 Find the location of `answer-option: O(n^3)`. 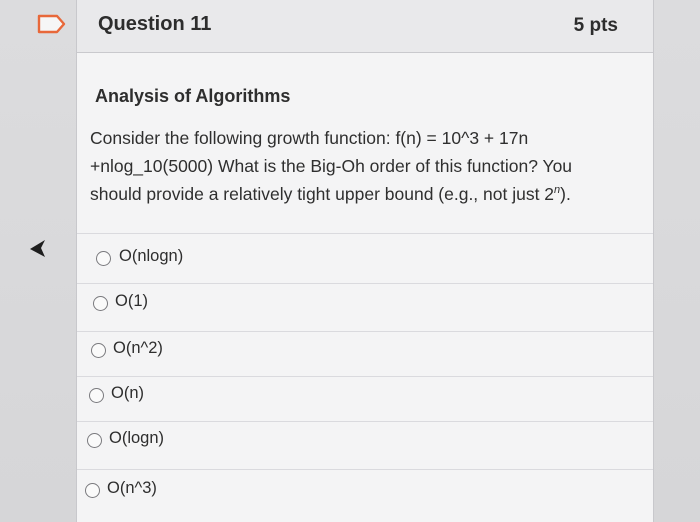

answer-option: O(n^3) is located at coordinates (365, 490).